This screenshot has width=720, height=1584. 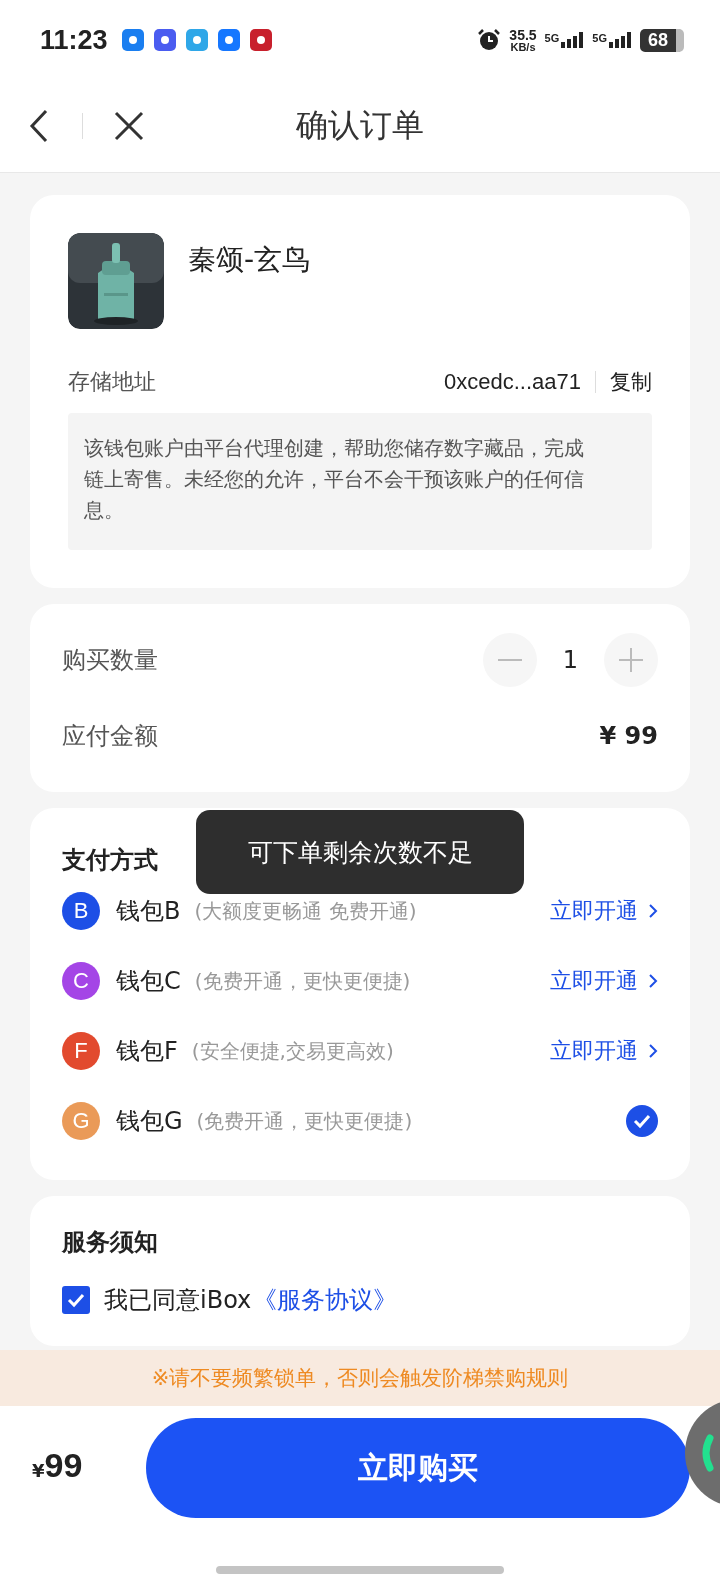 What do you see at coordinates (110, 736) in the screenshot?
I see `amount-label: 应付金额` at bounding box center [110, 736].